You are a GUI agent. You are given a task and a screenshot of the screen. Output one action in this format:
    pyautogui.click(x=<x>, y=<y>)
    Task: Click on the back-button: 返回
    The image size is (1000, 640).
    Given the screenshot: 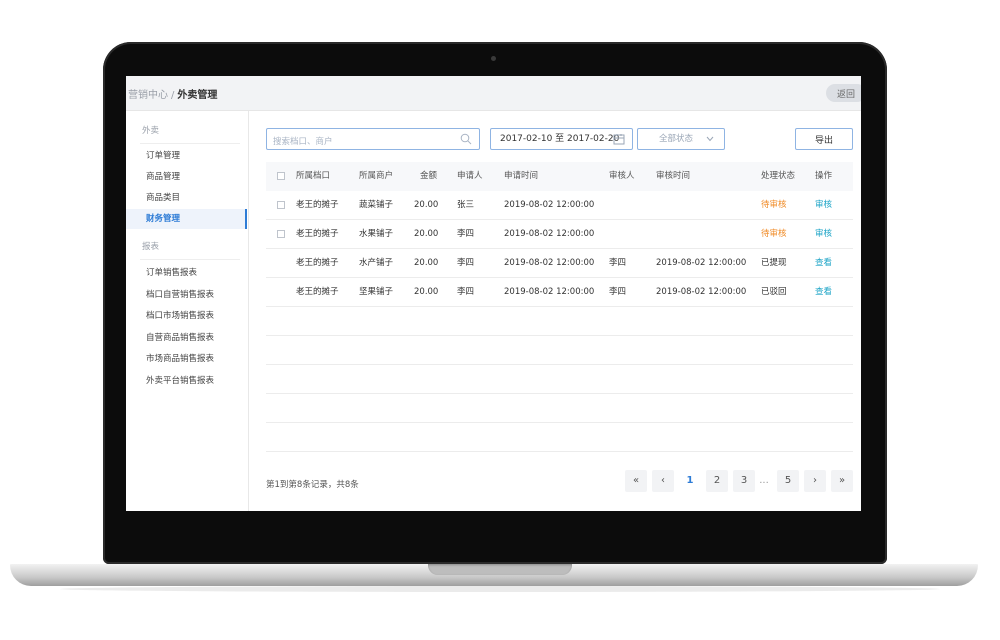 What is the action you would take?
    pyautogui.click(x=843, y=93)
    